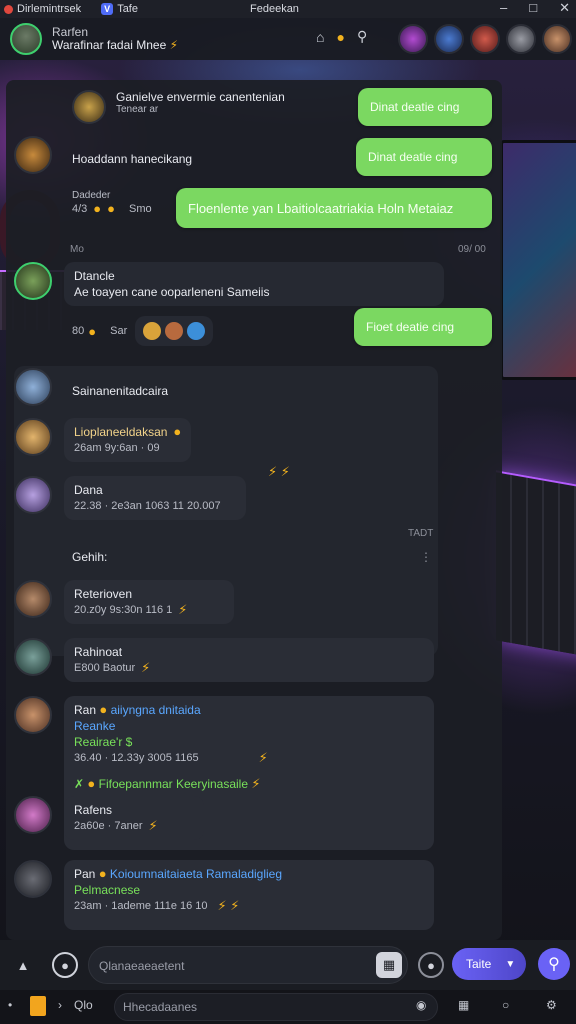  Describe the element at coordinates (77, 249) in the screenshot. I see `section-label: Mo` at that location.